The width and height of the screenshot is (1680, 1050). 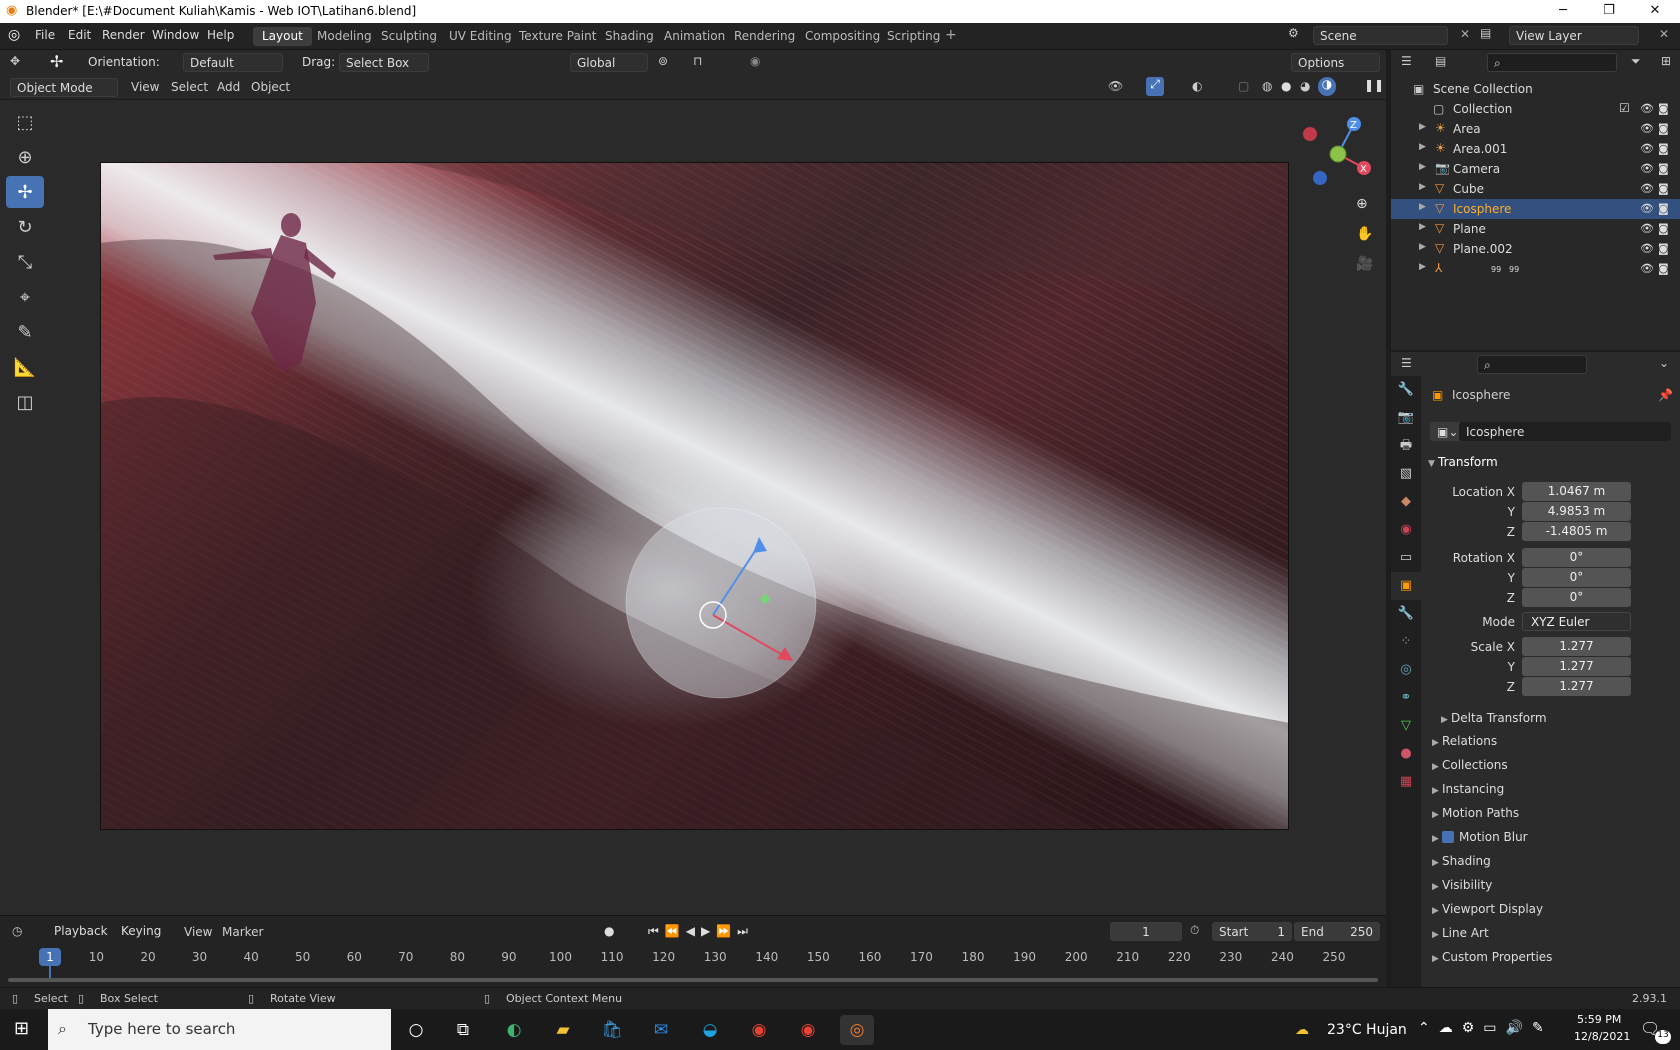 I want to click on texture-tab-icon: ▦, so click(x=1406, y=782).